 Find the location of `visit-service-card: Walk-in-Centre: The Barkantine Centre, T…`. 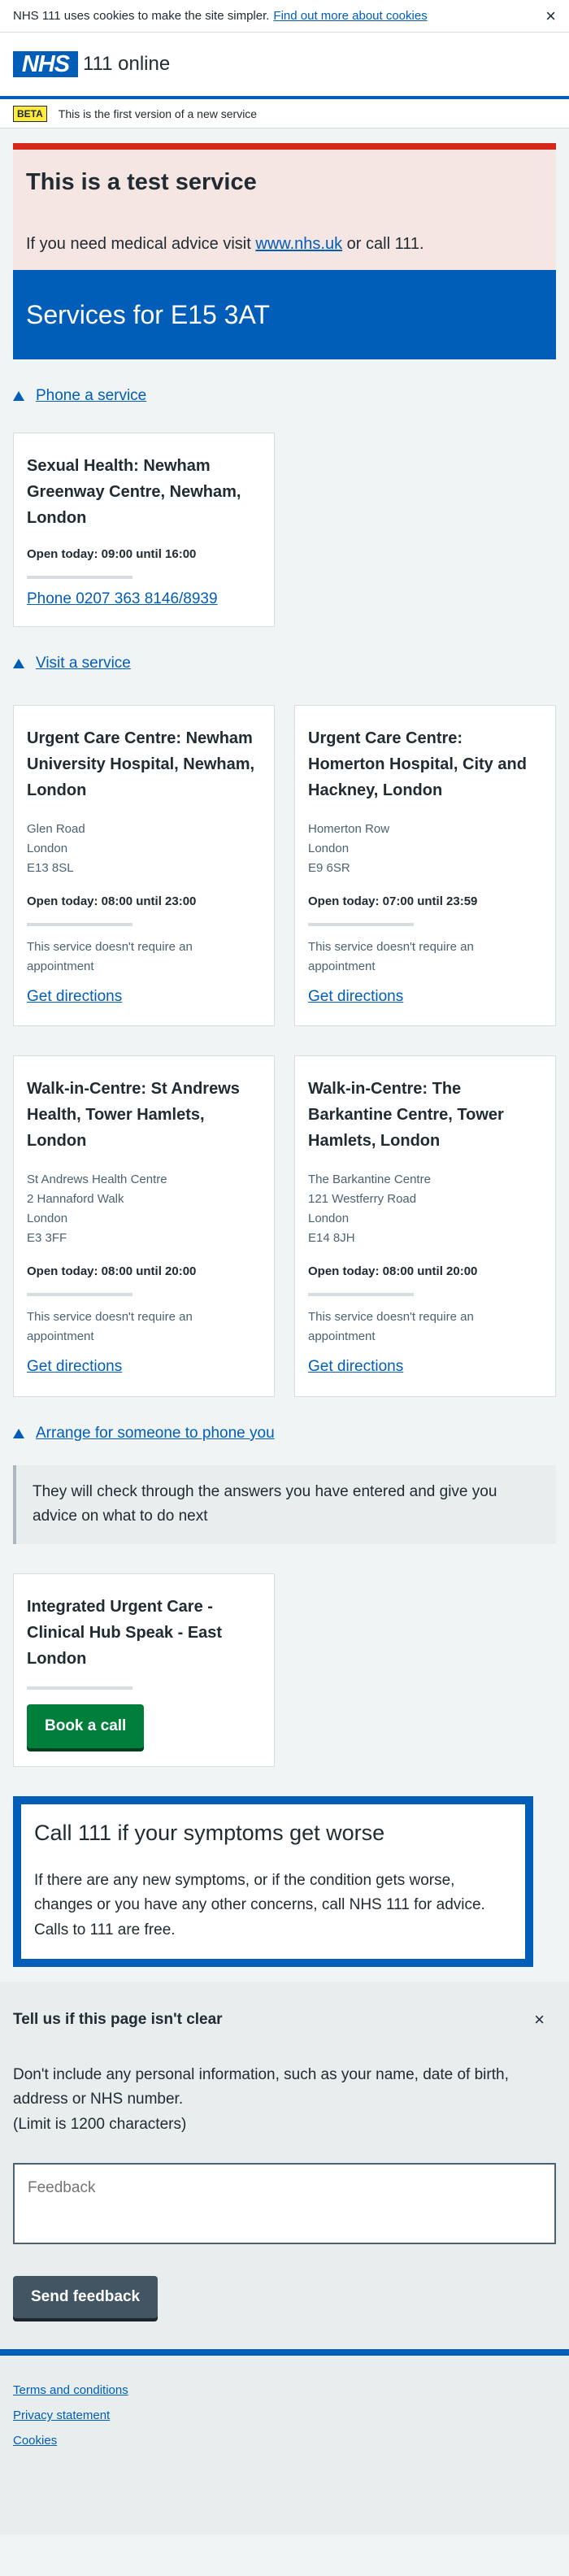

visit-service-card: Walk-in-Centre: The Barkantine Centre, T… is located at coordinates (425, 1226).